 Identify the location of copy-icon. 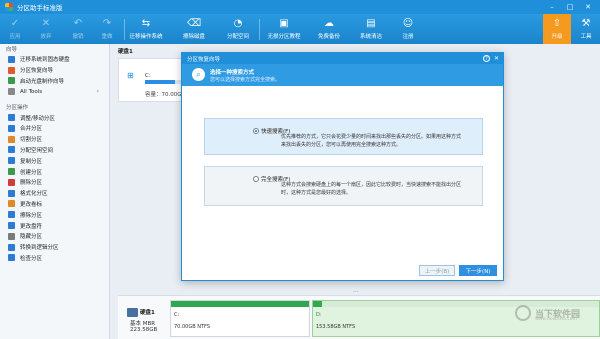
(11, 161).